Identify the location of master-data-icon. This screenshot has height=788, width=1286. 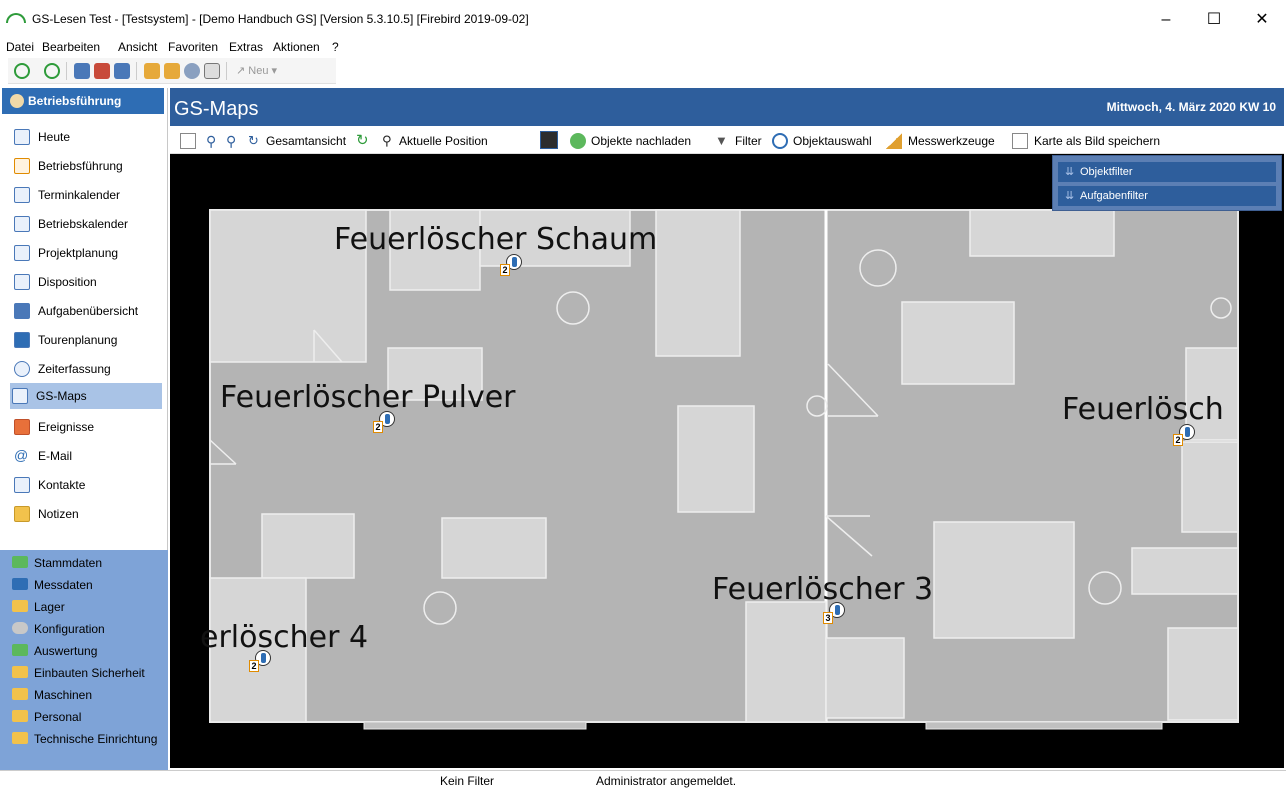
(20, 562).